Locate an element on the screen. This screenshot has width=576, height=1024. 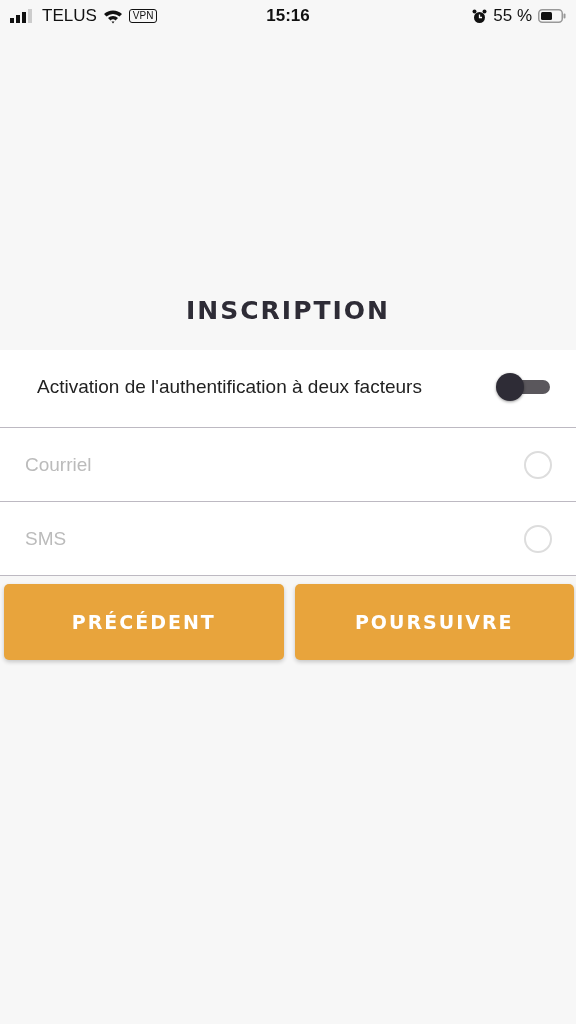
toggle-switch is located at coordinates (524, 386).